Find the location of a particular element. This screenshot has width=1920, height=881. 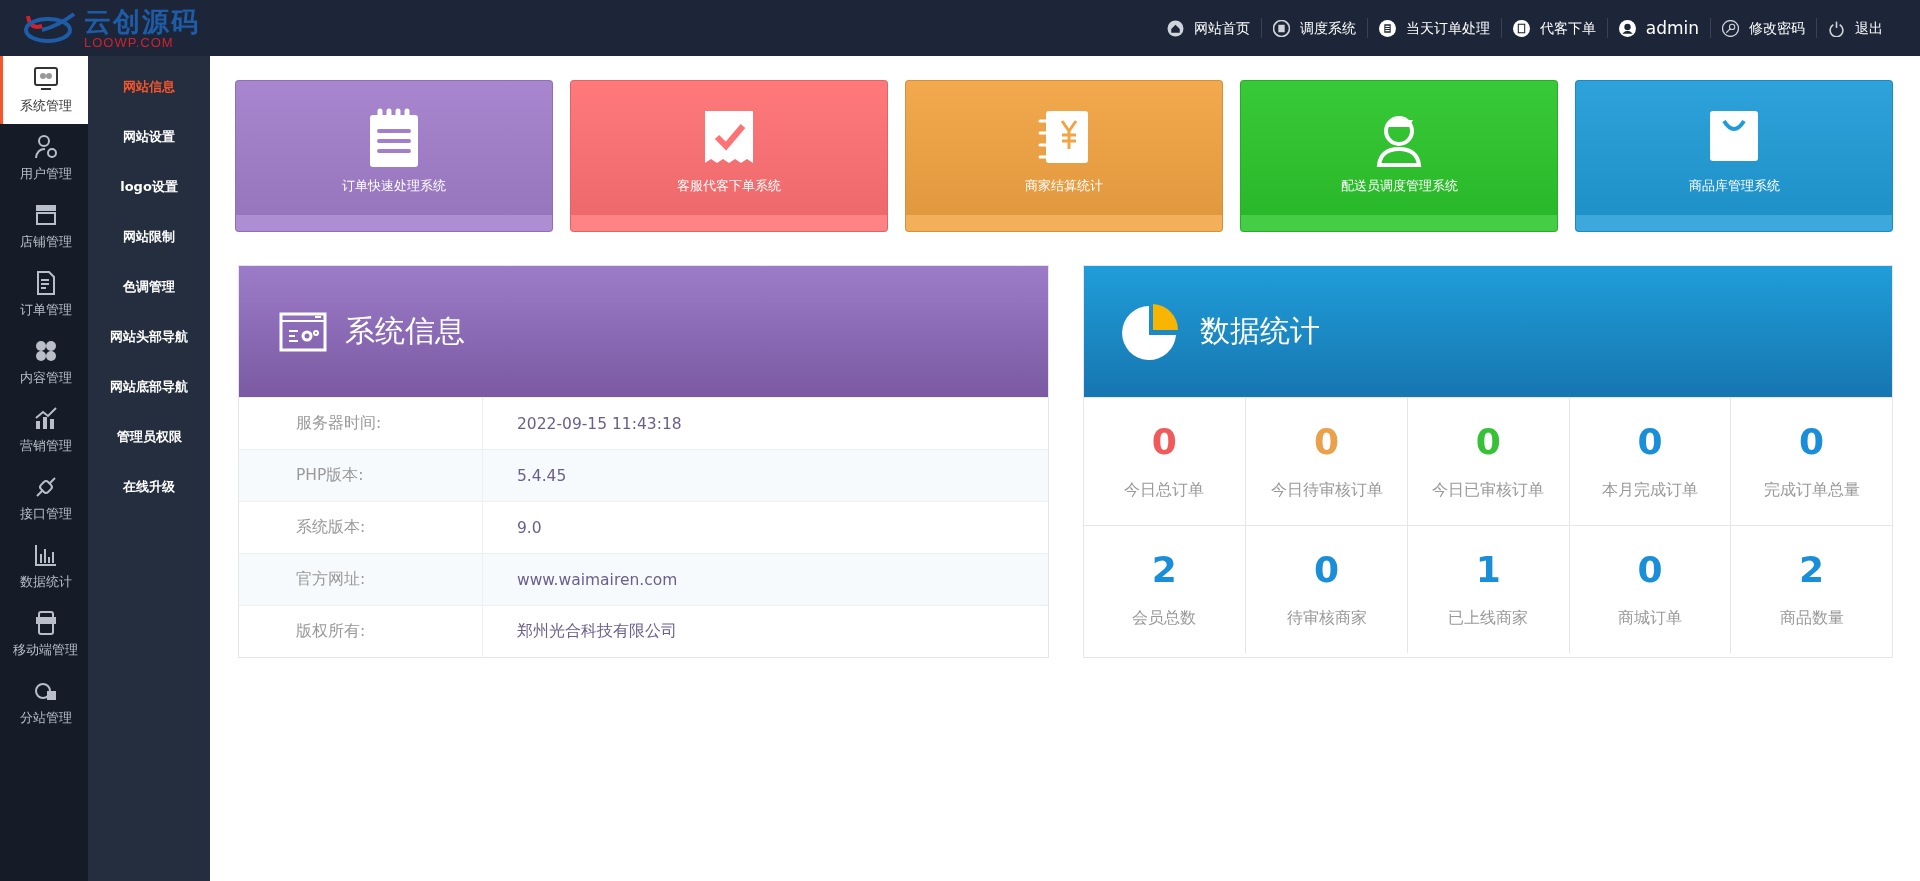

sidebar-item: 营销管理 is located at coordinates (44, 430).